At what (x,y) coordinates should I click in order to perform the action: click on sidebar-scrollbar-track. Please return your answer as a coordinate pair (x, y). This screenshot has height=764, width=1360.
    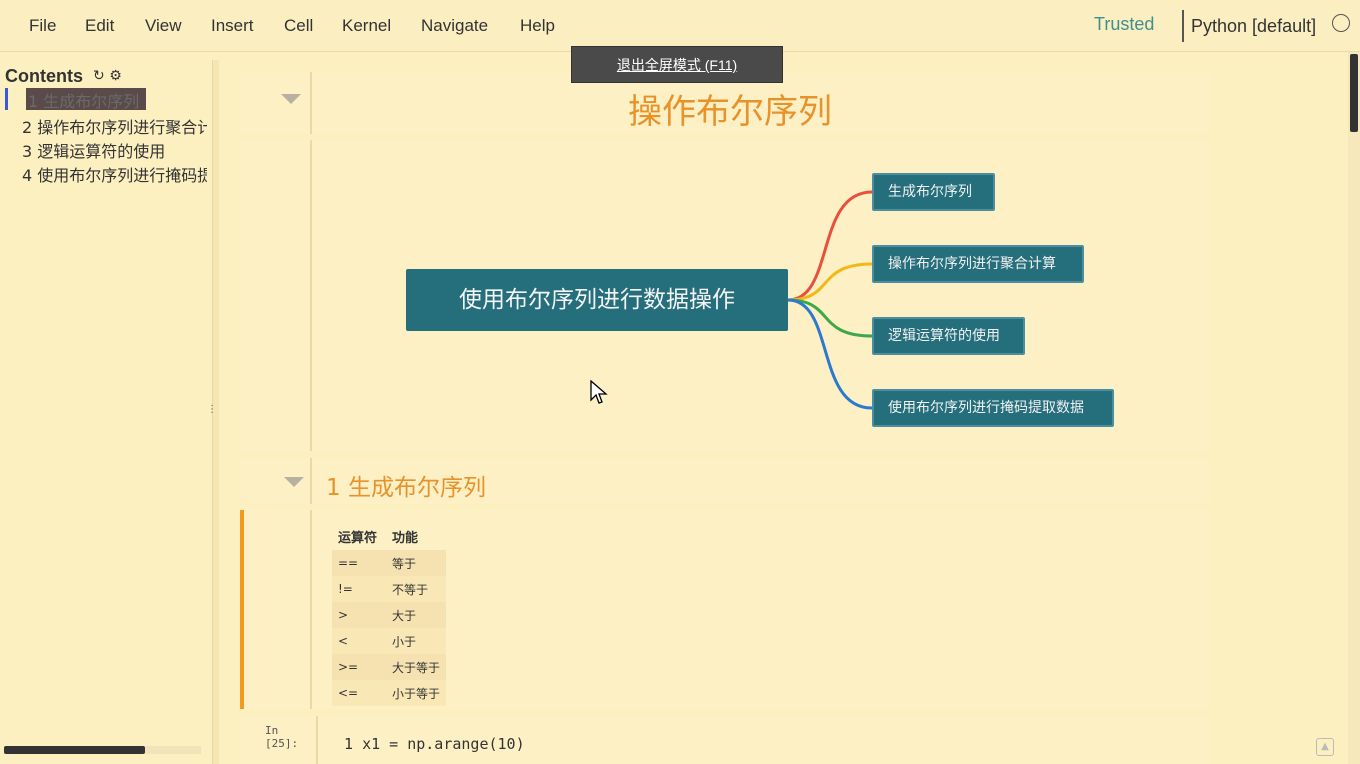
    Looking at the image, I should click on (173, 750).